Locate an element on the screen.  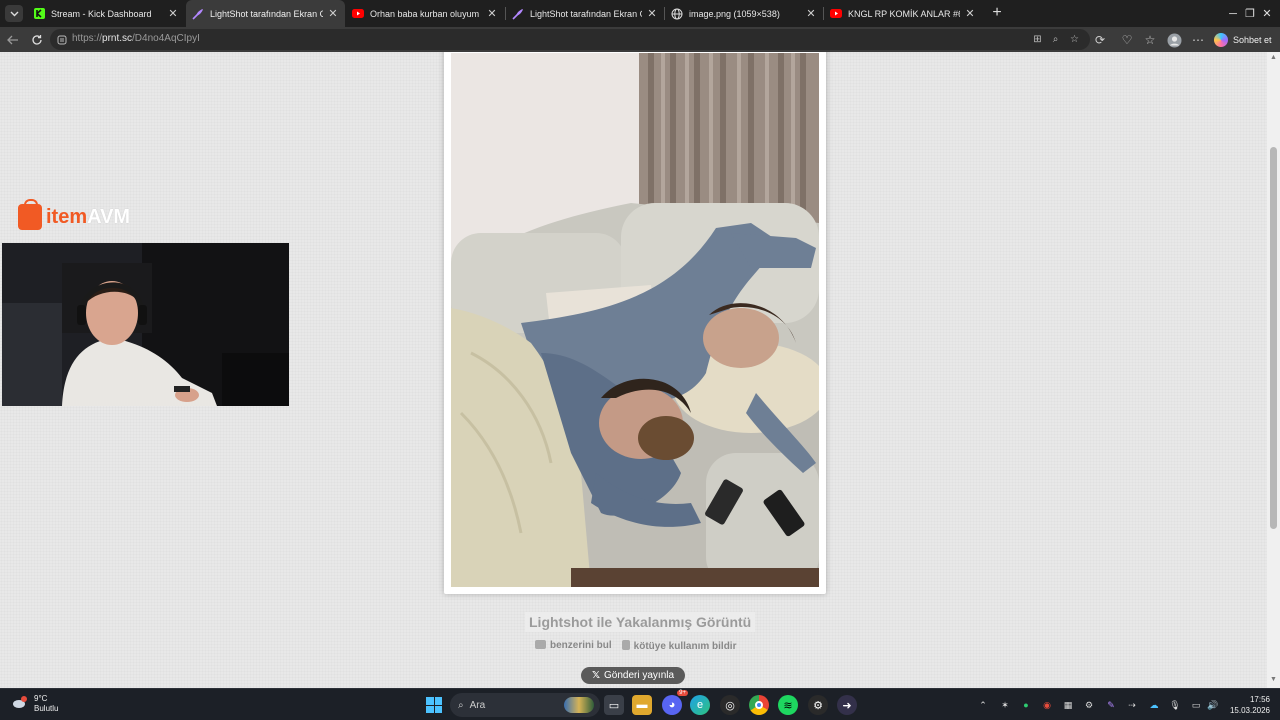
lightshot-feather-icon is located at coordinates (198, 14).